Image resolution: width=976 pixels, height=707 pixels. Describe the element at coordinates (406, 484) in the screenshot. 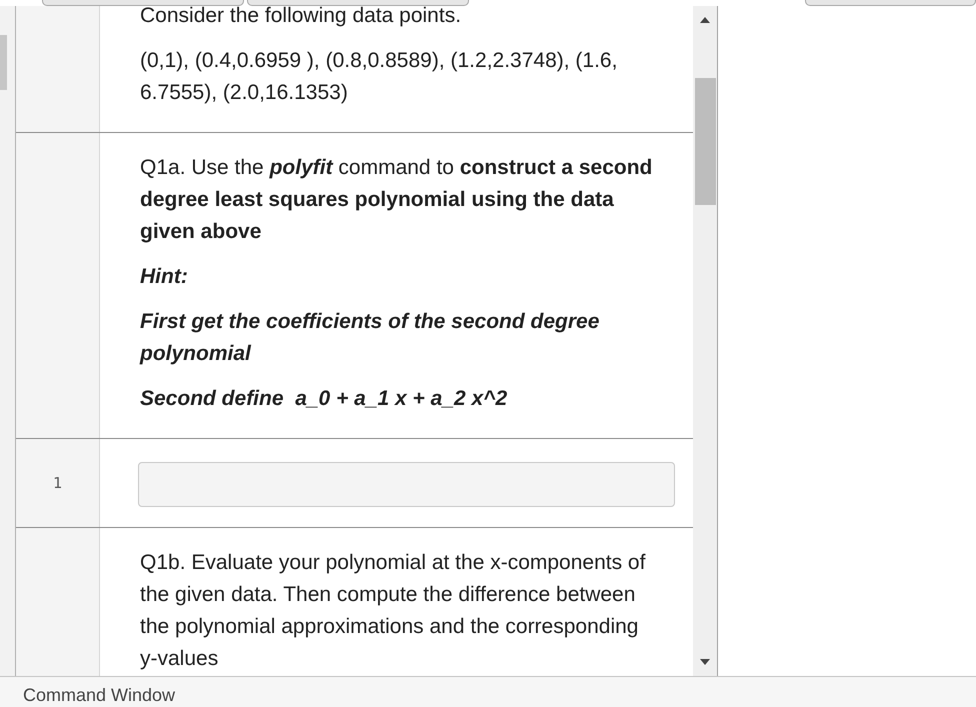

I see `code-input-field` at that location.